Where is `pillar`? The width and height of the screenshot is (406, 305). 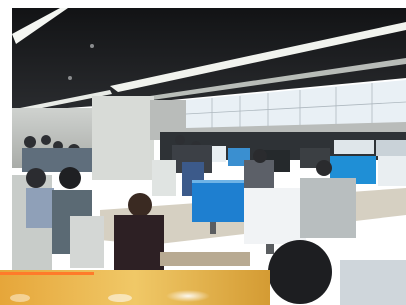 pillar is located at coordinates (123, 138).